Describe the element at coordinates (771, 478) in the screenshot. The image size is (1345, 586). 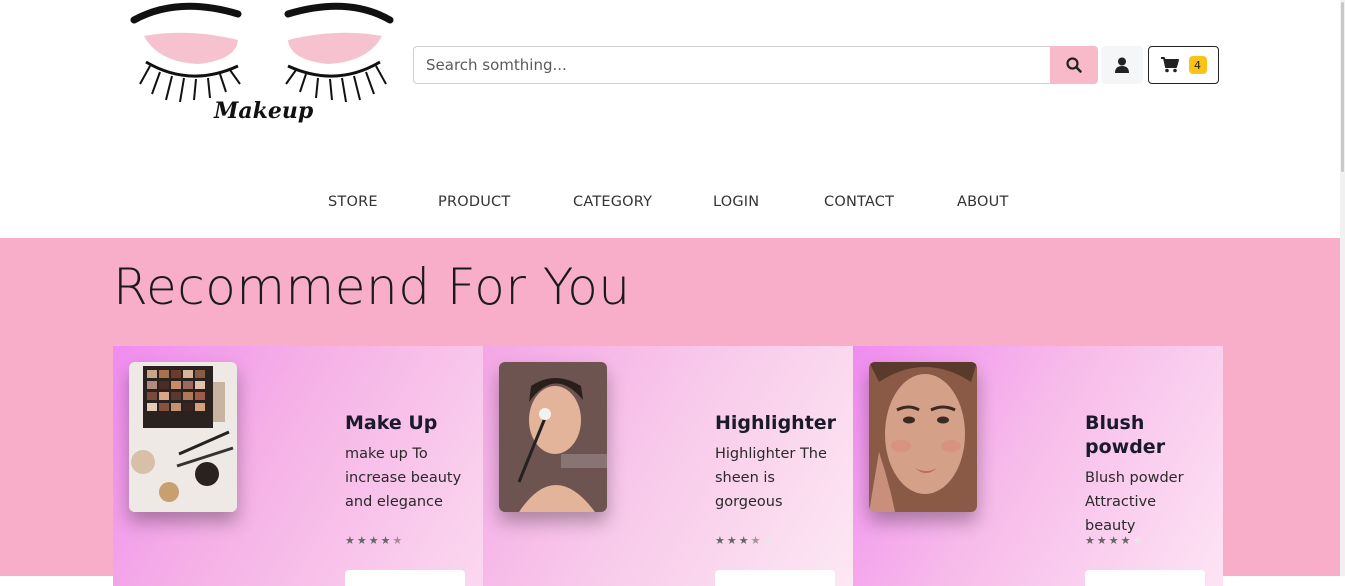
I see `card-description: Highlighter The sheen is gorgeous` at that location.